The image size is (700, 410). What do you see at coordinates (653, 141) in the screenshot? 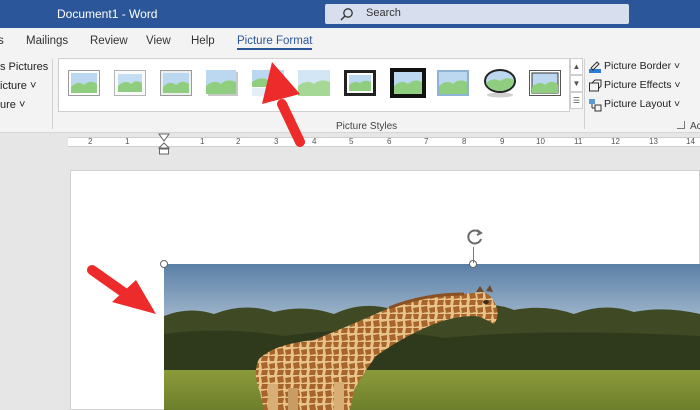
I see `ruler-number: 13` at bounding box center [653, 141].